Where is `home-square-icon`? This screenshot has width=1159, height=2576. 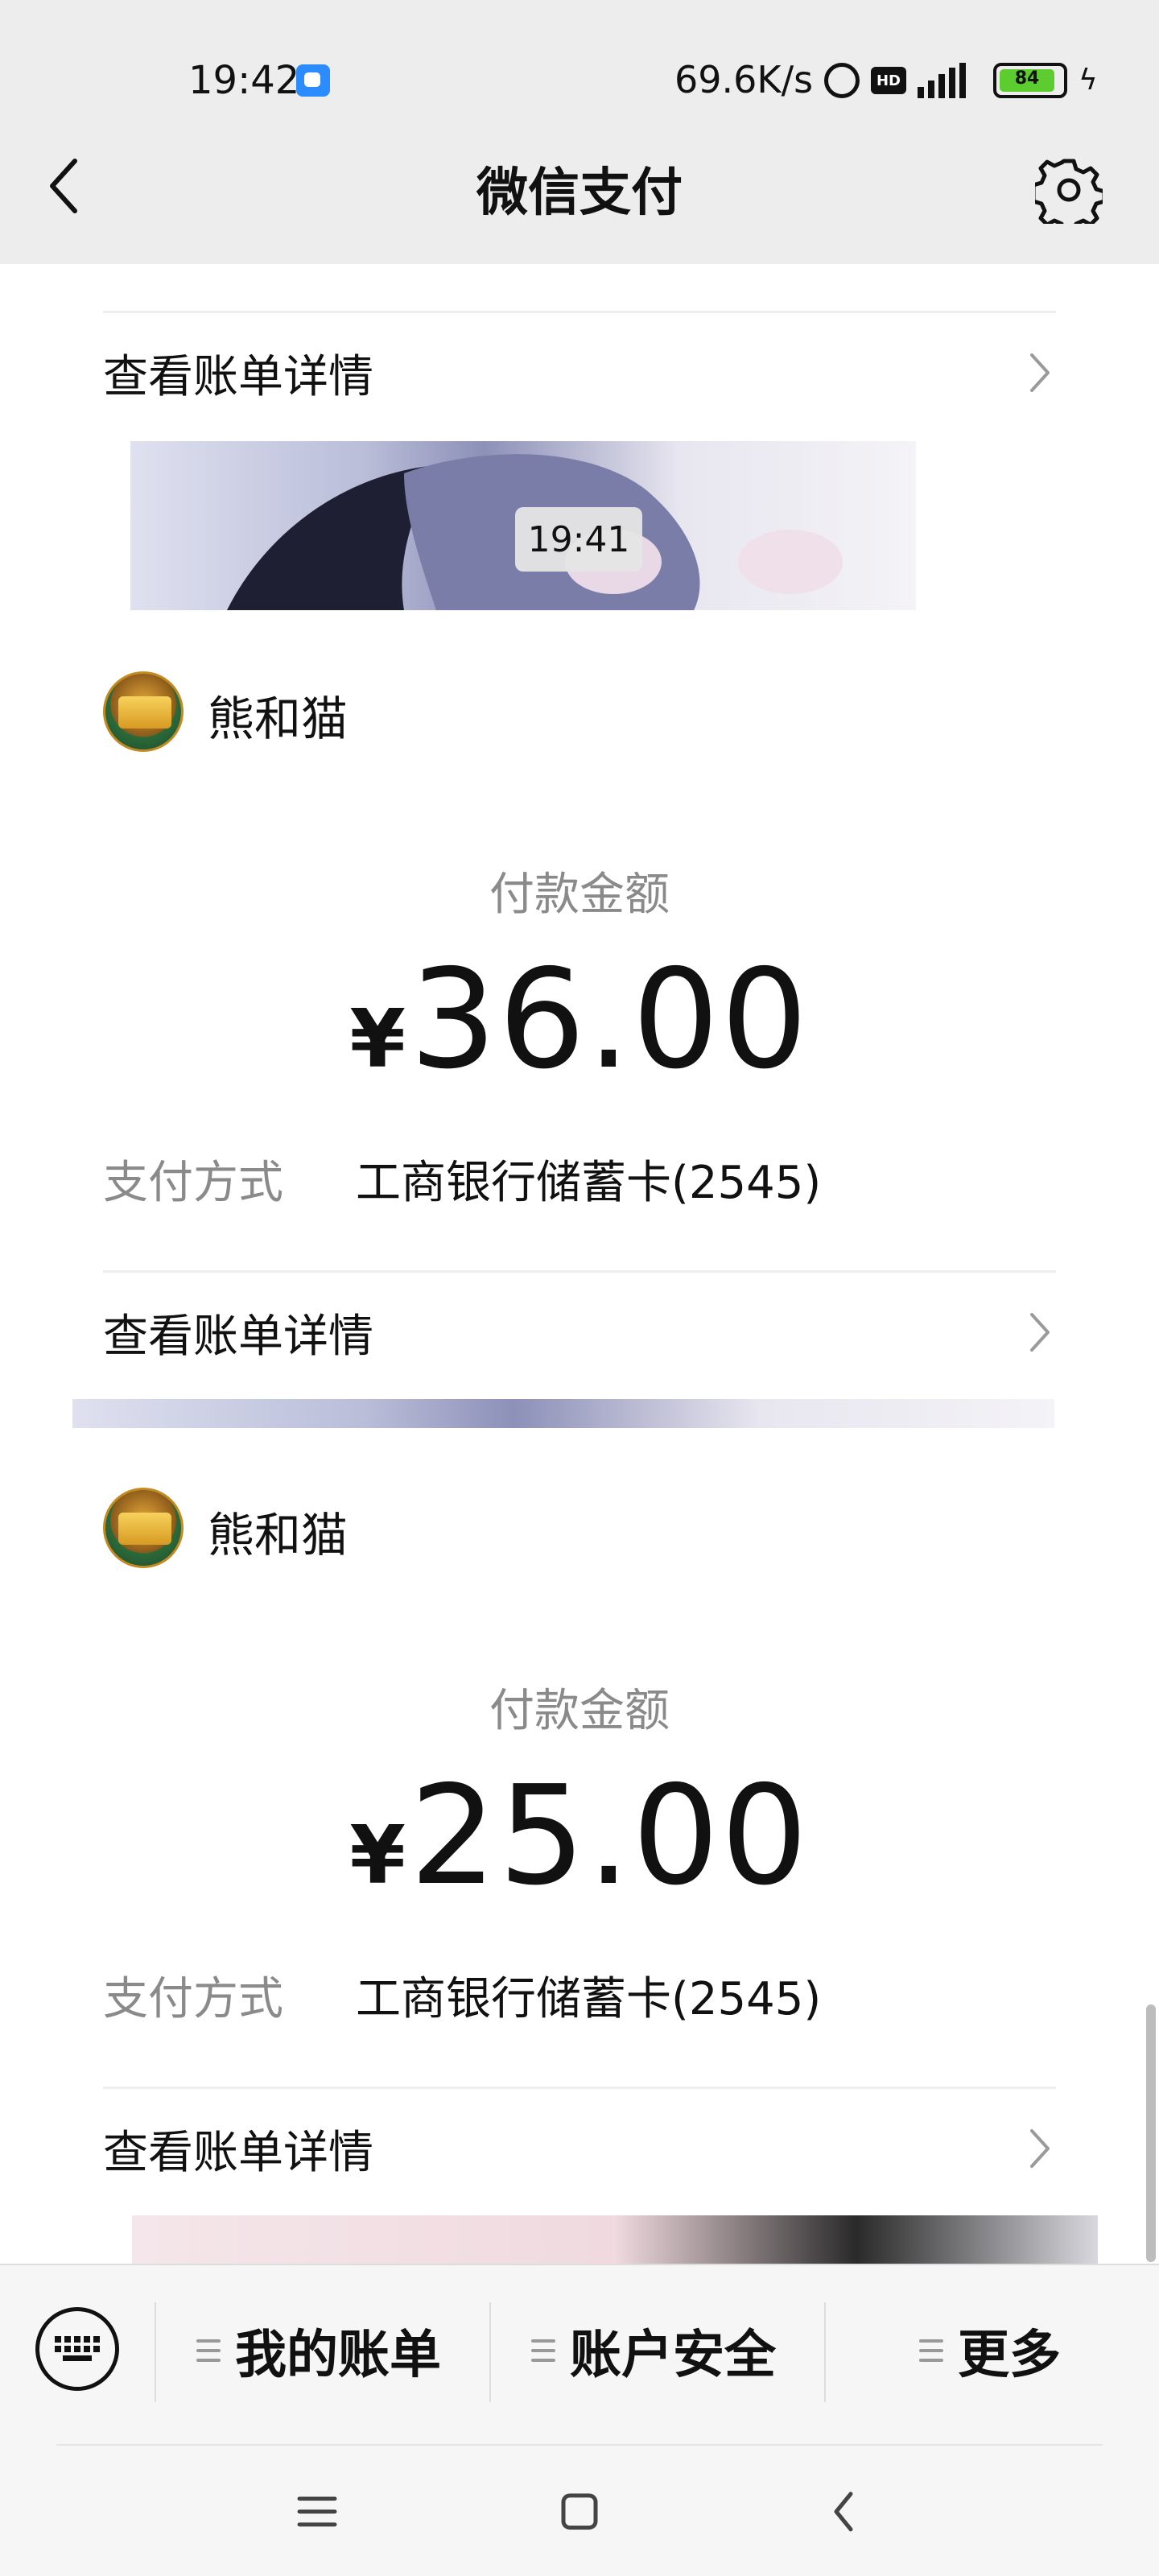 home-square-icon is located at coordinates (579, 2511).